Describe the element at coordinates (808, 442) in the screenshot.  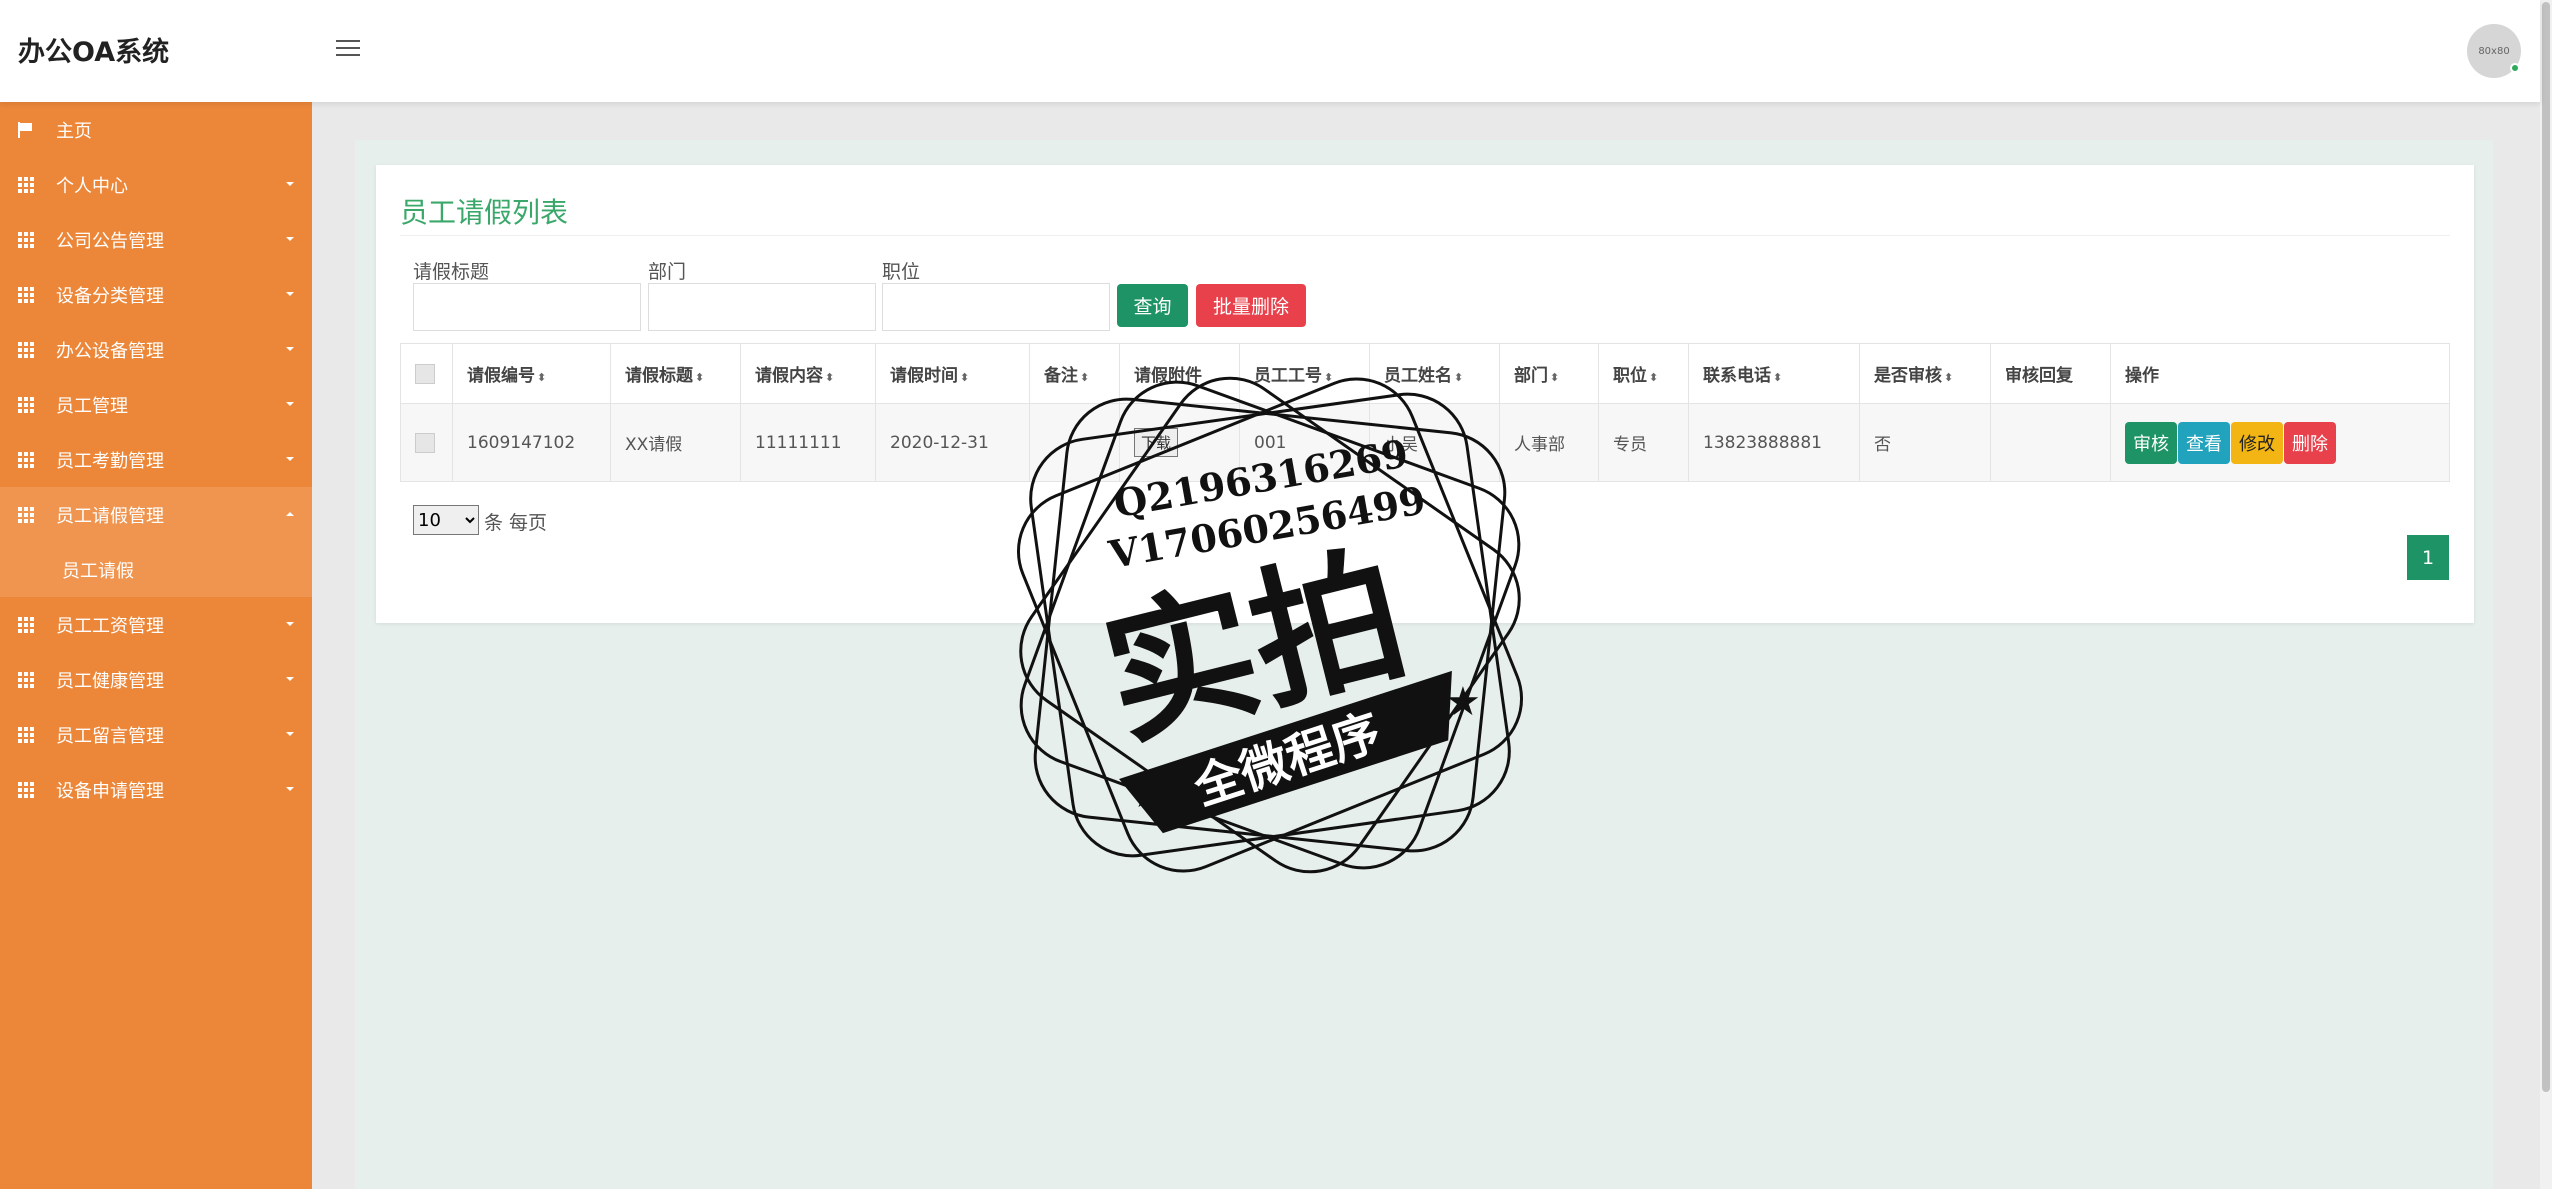
I see `cell-content: 11111111` at that location.